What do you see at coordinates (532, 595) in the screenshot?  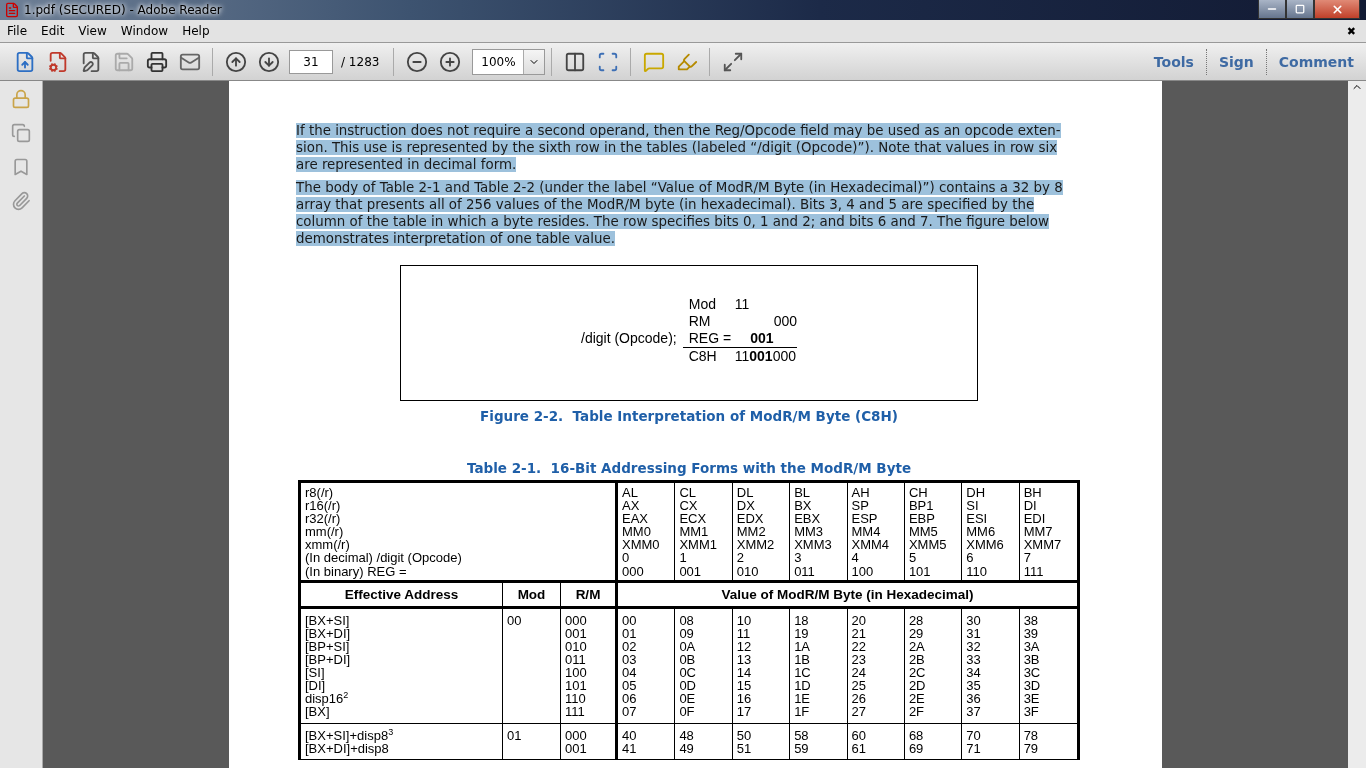 I see `column-header: Mod` at bounding box center [532, 595].